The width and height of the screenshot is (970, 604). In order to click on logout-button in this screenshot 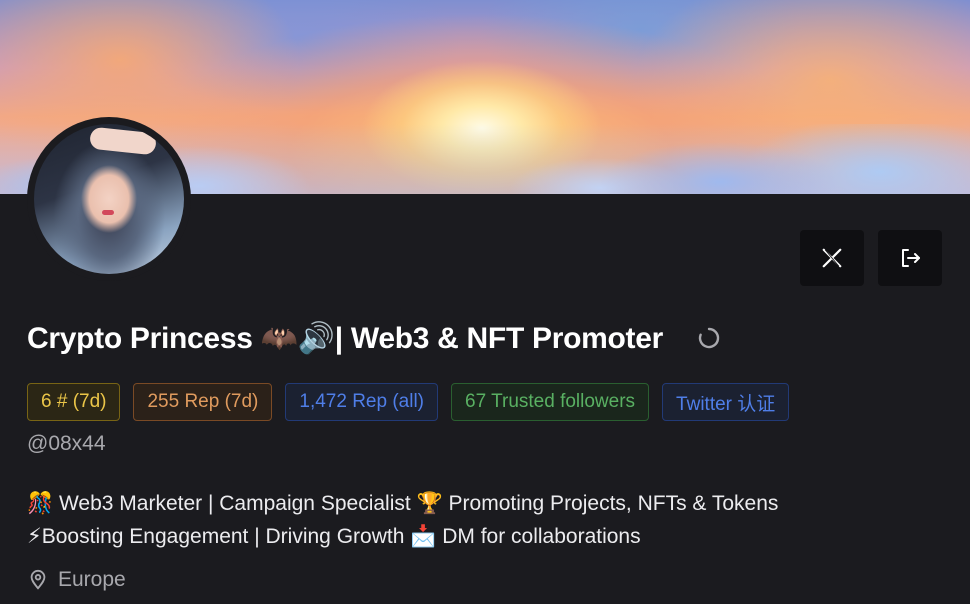, I will do `click(910, 258)`.